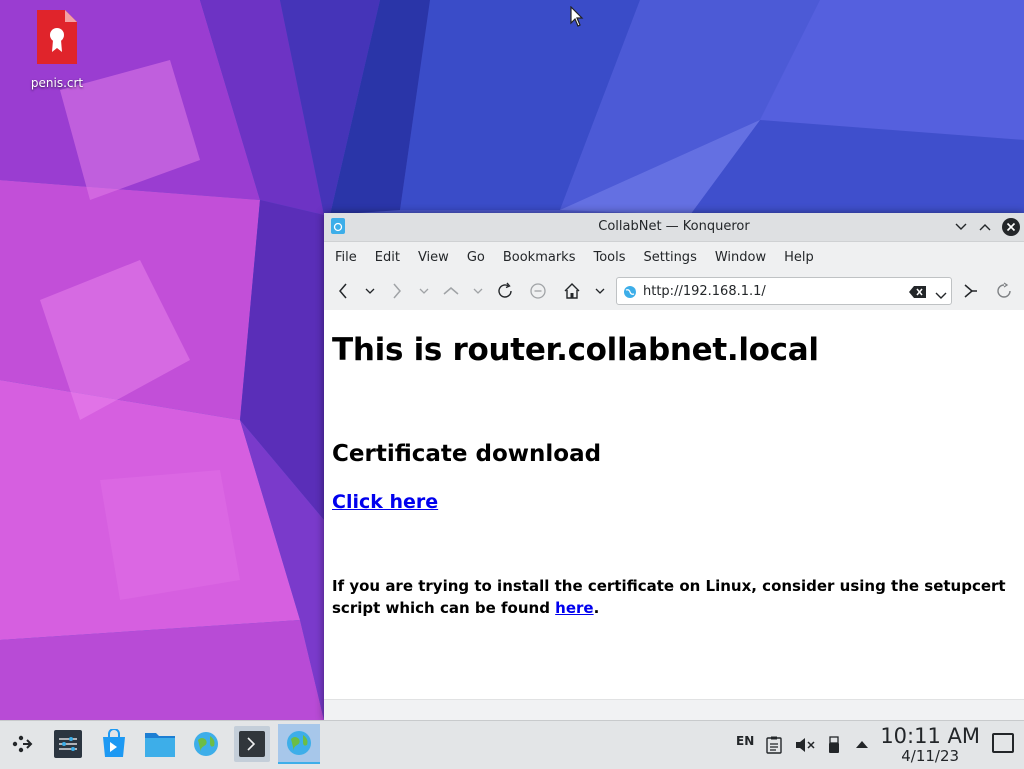  I want to click on file-manager-icon, so click(160, 744).